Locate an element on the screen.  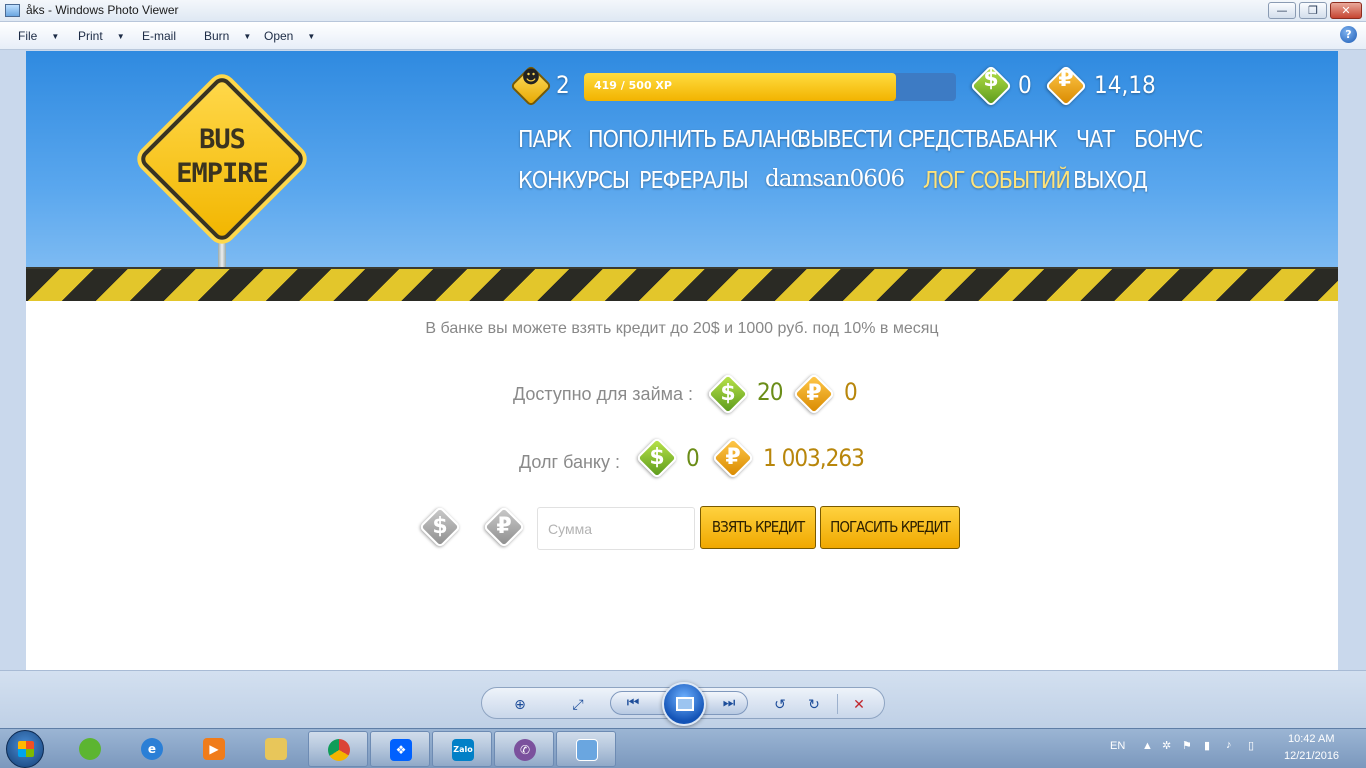
action-center-icon: ⚑ is located at coordinates (1187, 745).